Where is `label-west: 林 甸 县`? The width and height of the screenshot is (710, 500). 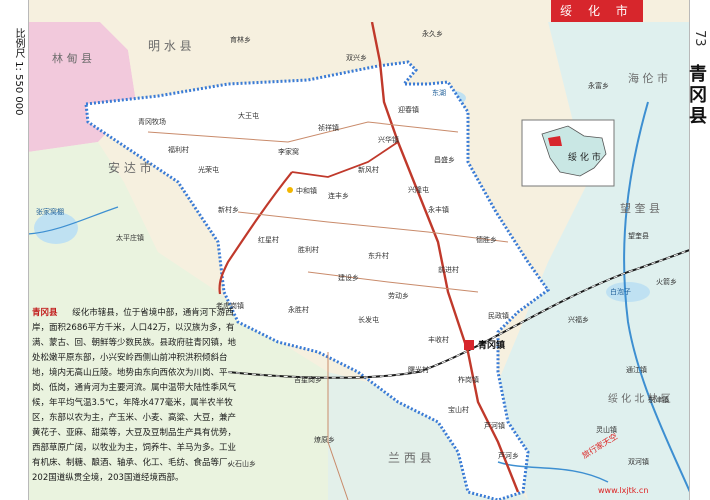
label-west: 林 甸 县 is located at coordinates (72, 58).